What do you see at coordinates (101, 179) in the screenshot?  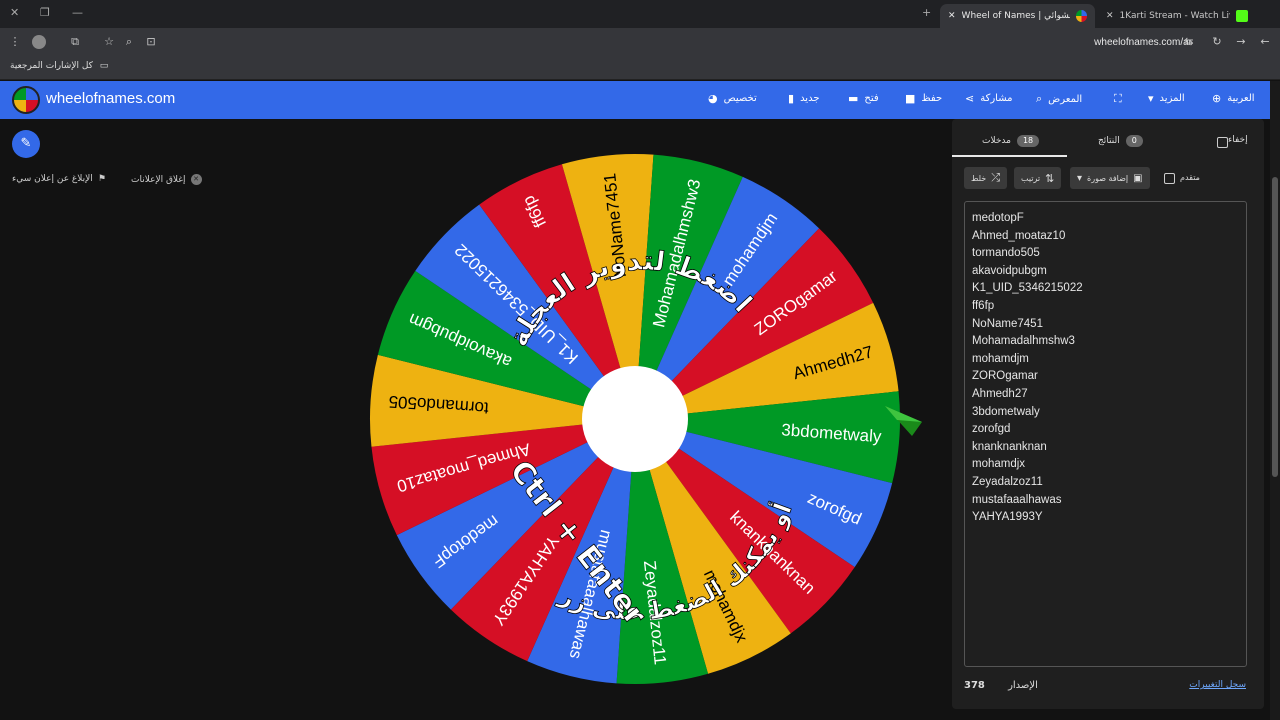 I see `flag-icon: ⚑` at bounding box center [101, 179].